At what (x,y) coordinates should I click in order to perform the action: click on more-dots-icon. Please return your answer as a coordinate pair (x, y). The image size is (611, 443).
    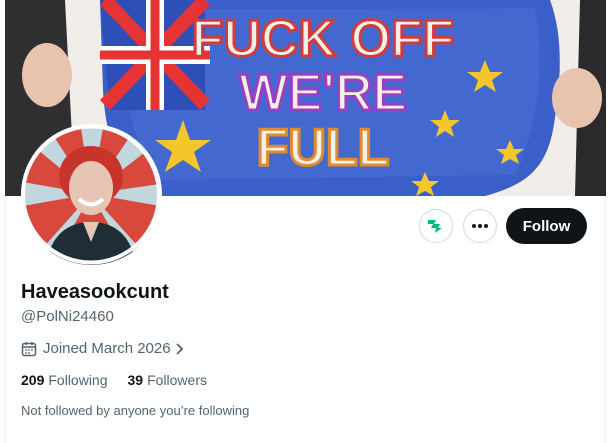
    Looking at the image, I should click on (480, 226).